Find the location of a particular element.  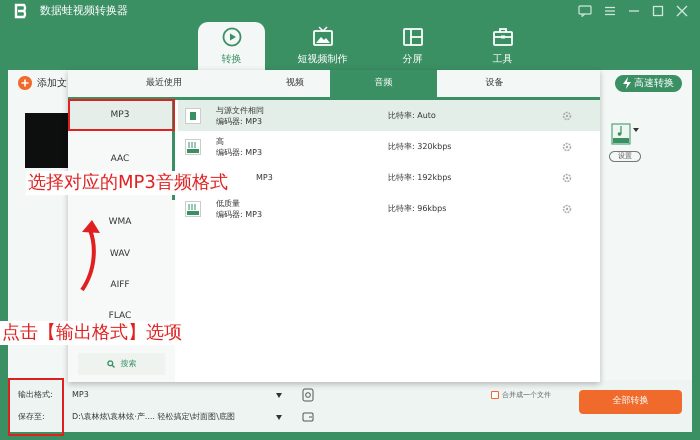

field-label: 保存至: is located at coordinates (32, 417).